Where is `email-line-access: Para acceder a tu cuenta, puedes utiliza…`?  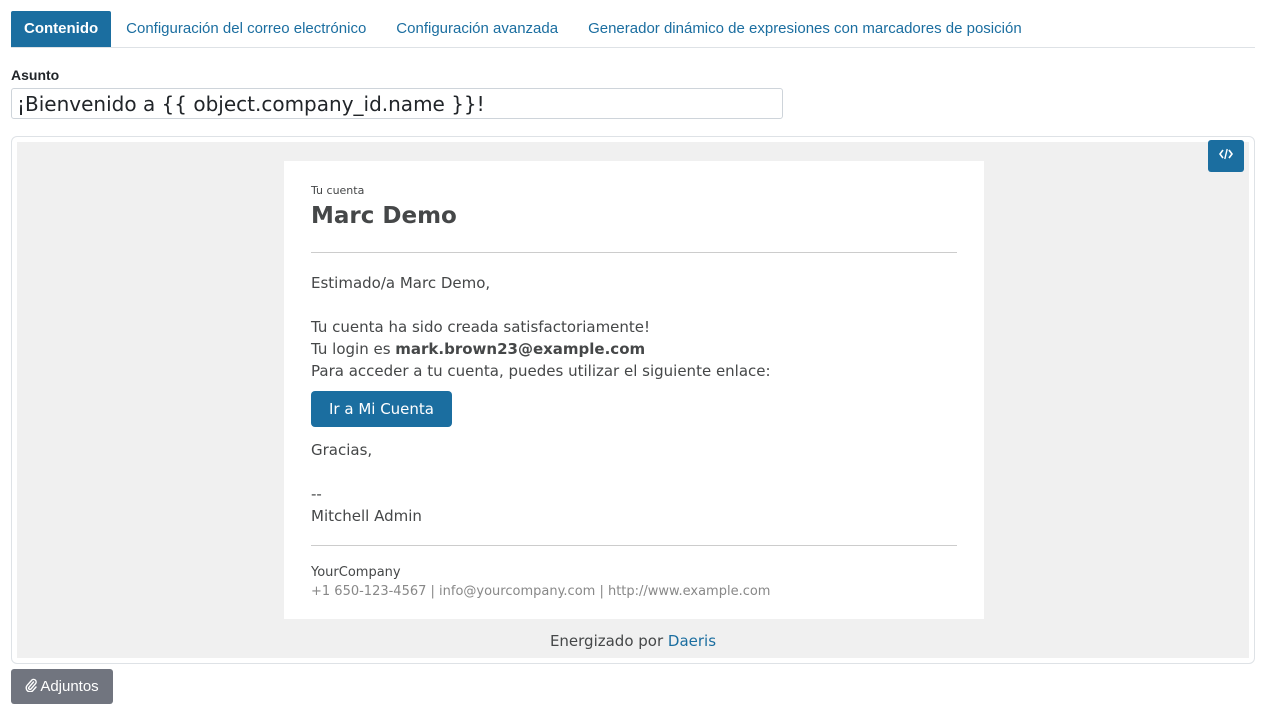 email-line-access: Para acceder a tu cuenta, puedes utiliza… is located at coordinates (541, 371).